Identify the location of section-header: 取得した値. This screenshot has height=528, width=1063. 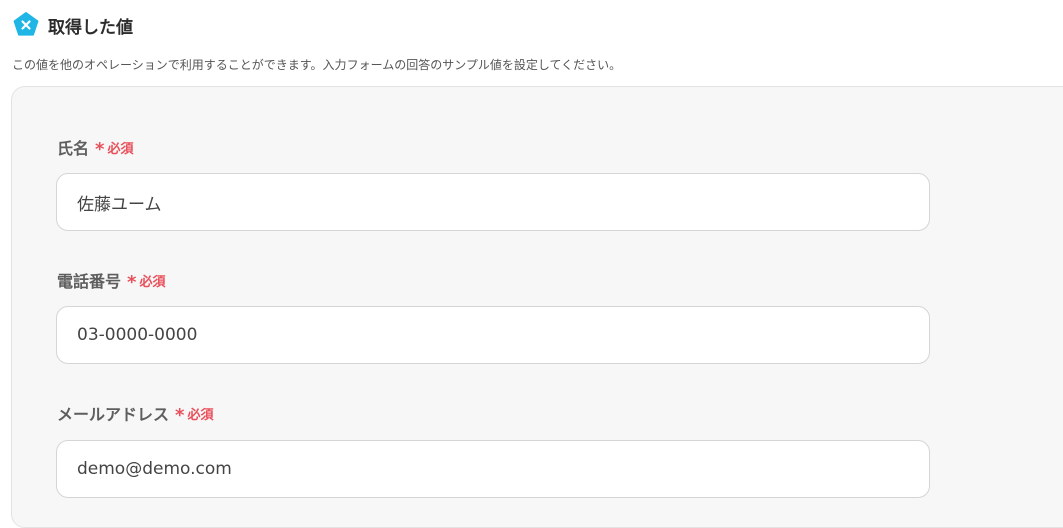
(72, 25).